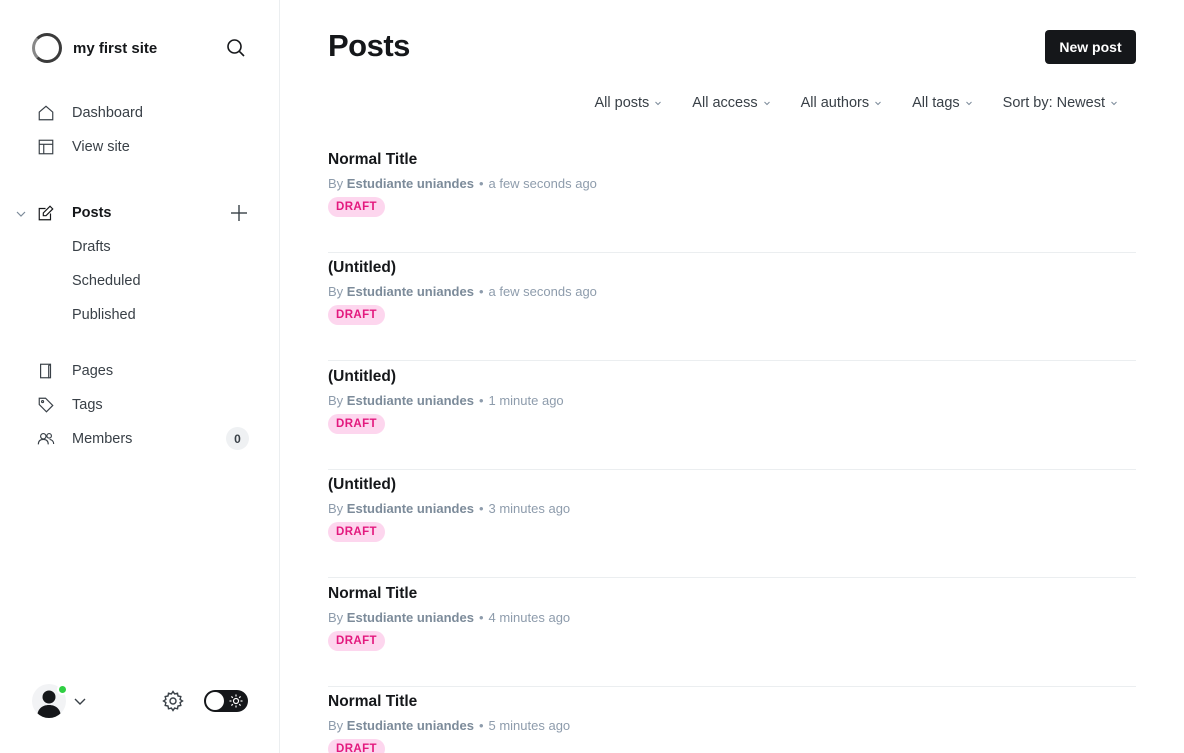 This screenshot has width=1184, height=753. Describe the element at coordinates (106, 281) in the screenshot. I see `nav-scheduled: Scheduled` at that location.